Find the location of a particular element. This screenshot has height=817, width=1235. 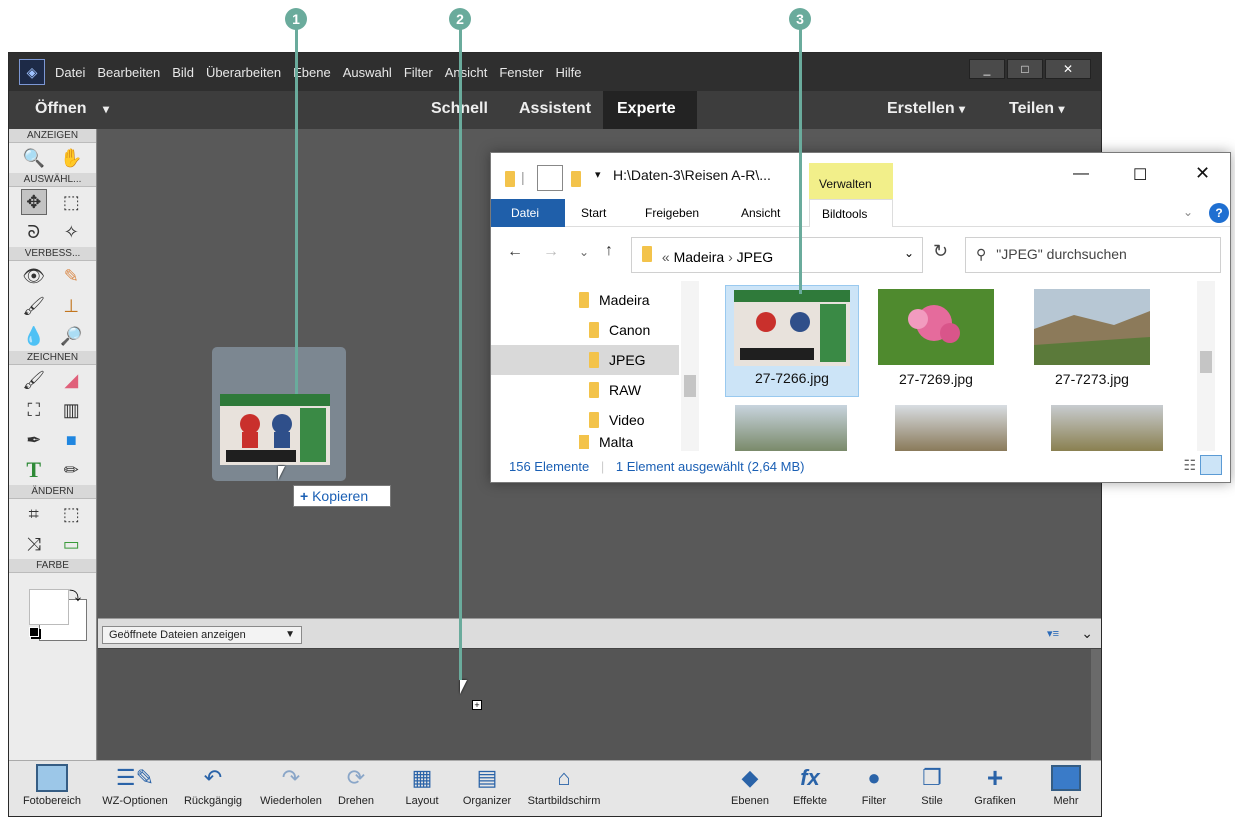

lasso-icon: ᘐ is located at coordinates (34, 232).